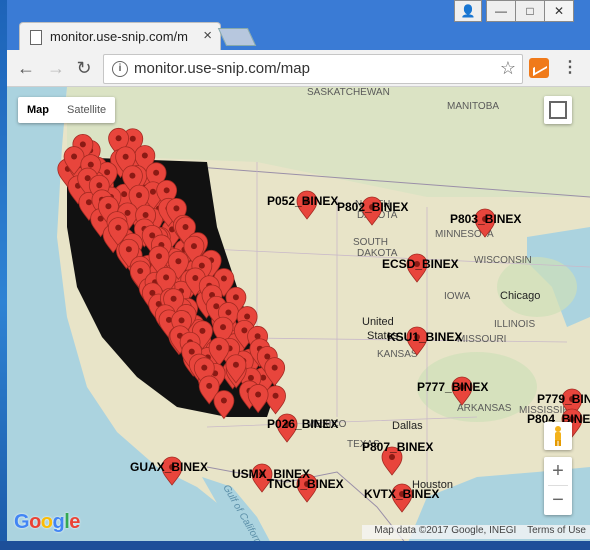 Image resolution: width=590 pixels, height=550 pixels. I want to click on station-label: GUAX_BINEX, so click(169, 467).